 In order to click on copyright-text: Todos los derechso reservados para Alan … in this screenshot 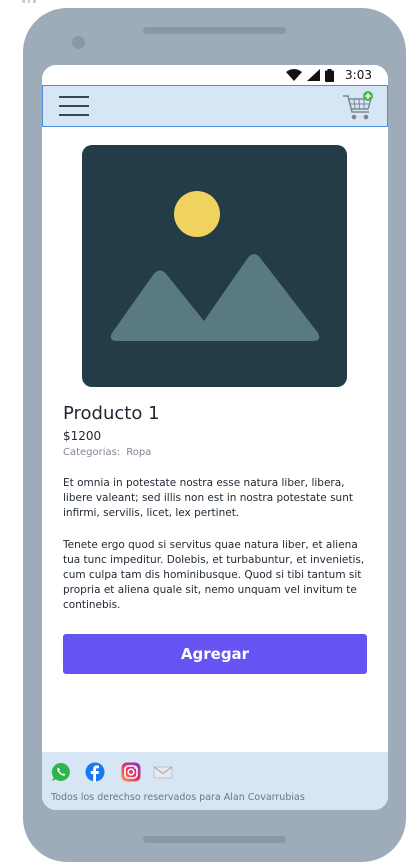, I will do `click(178, 797)`.